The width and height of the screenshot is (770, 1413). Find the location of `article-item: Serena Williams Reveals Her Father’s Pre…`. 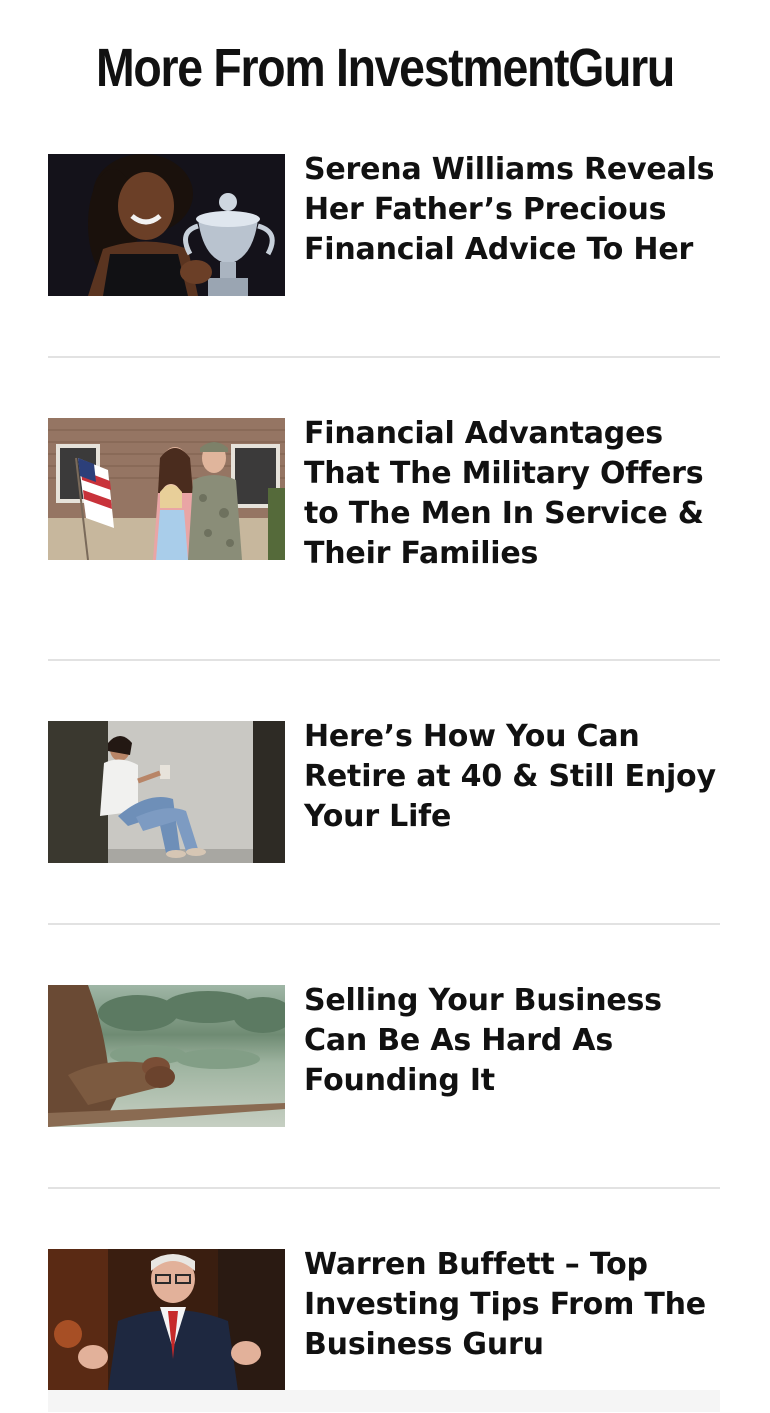

article-item: Serena Williams Reveals Her Father’s Pre… is located at coordinates (384, 254).